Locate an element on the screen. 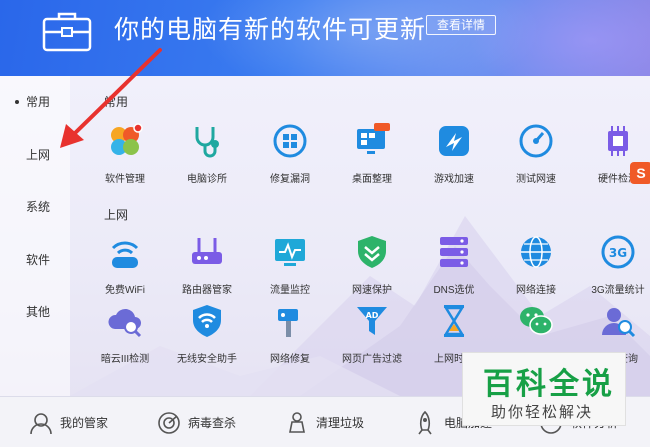  watermark: 百科全说 助你轻松解决 is located at coordinates (544, 389).